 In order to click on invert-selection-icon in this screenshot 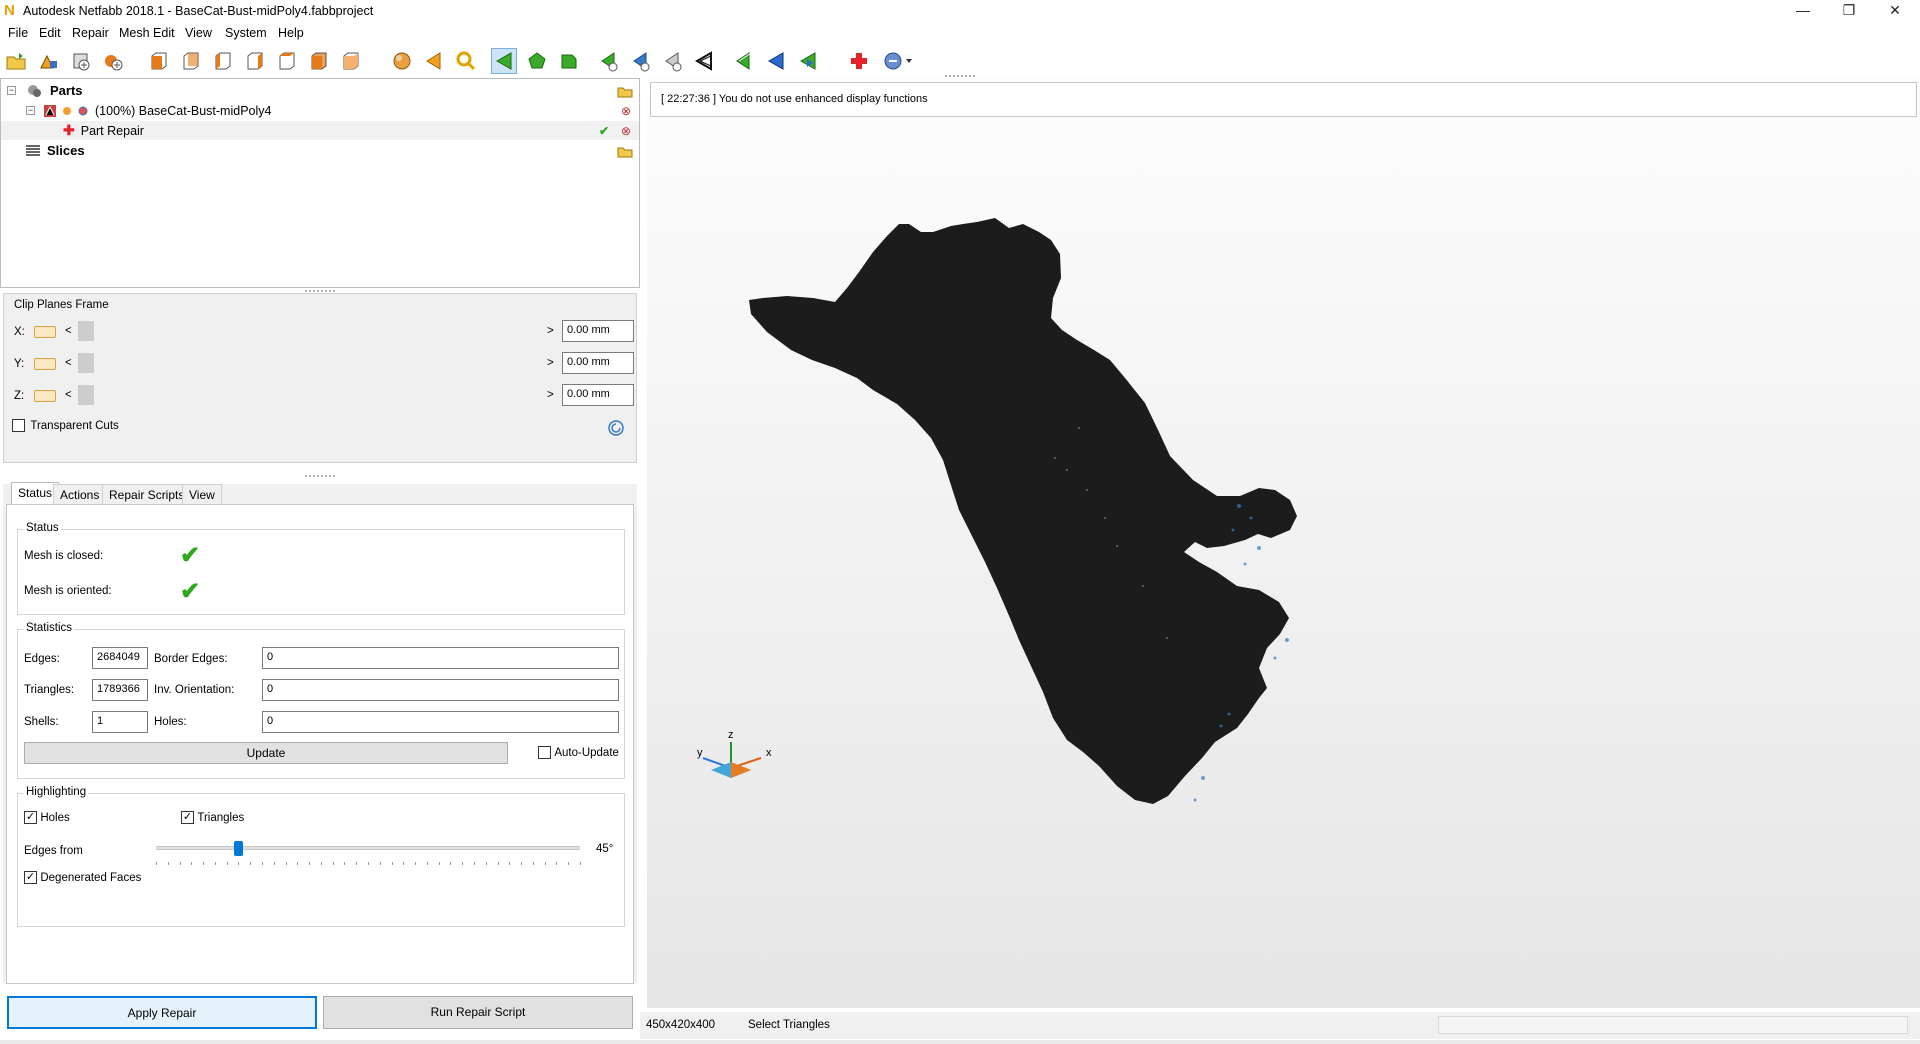, I will do `click(808, 61)`.